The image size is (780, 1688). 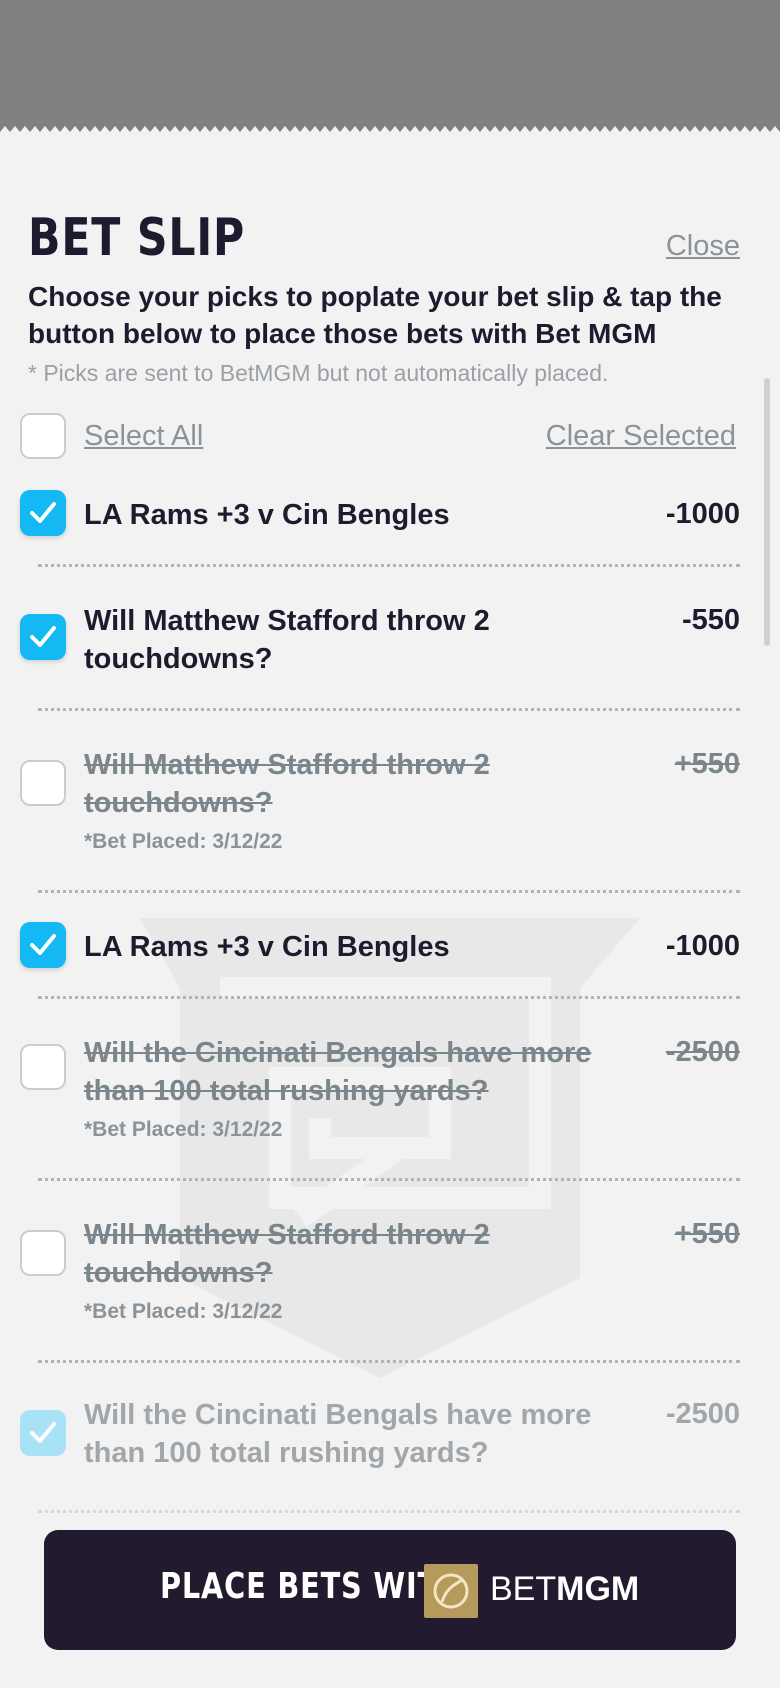 I want to click on brand-bet-text: BET, so click(x=523, y=1589).